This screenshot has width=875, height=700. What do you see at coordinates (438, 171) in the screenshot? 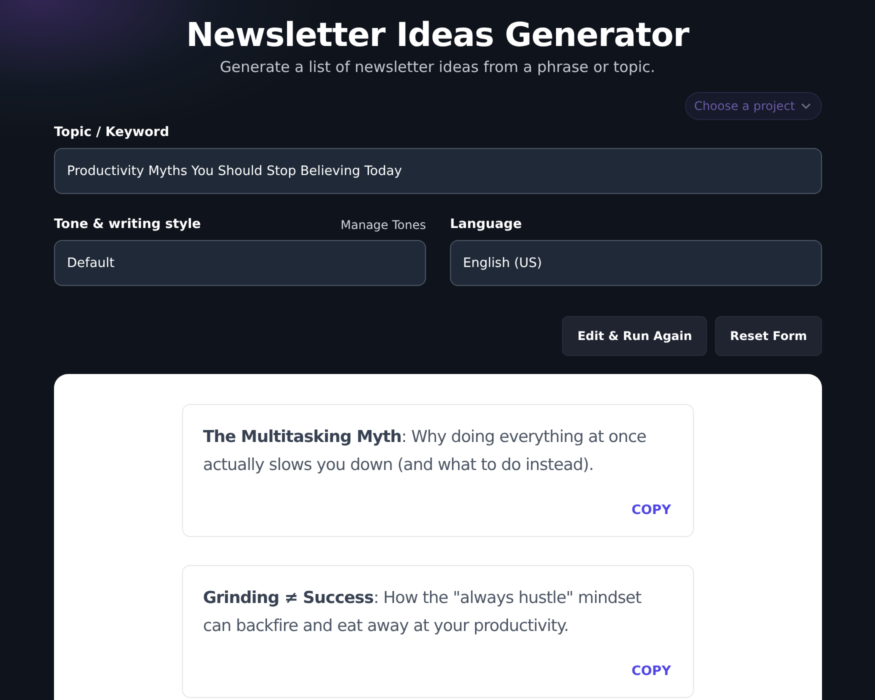
I see `input-field: Productivity Myths You Should Stop Believing Today` at bounding box center [438, 171].